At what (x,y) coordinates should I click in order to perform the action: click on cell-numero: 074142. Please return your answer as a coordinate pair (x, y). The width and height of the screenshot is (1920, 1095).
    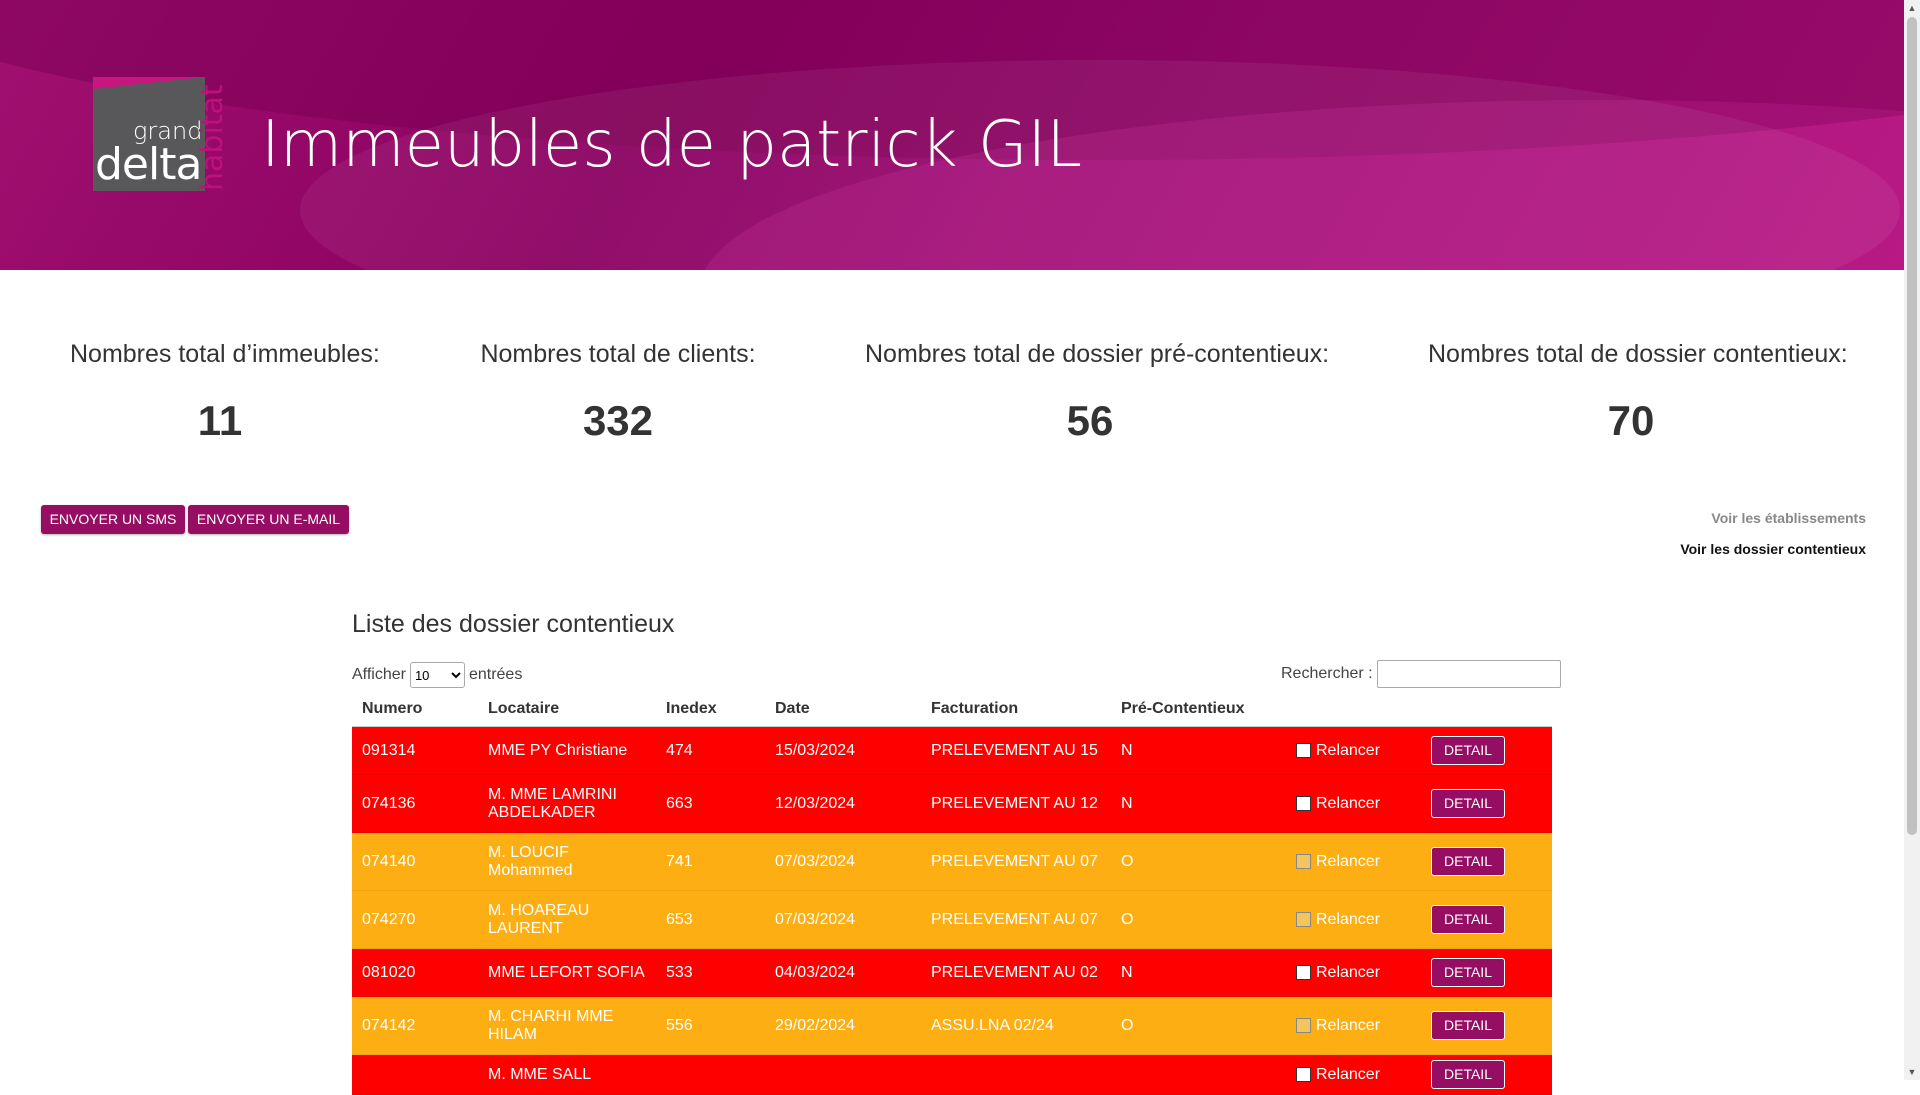
    Looking at the image, I should click on (415, 1025).